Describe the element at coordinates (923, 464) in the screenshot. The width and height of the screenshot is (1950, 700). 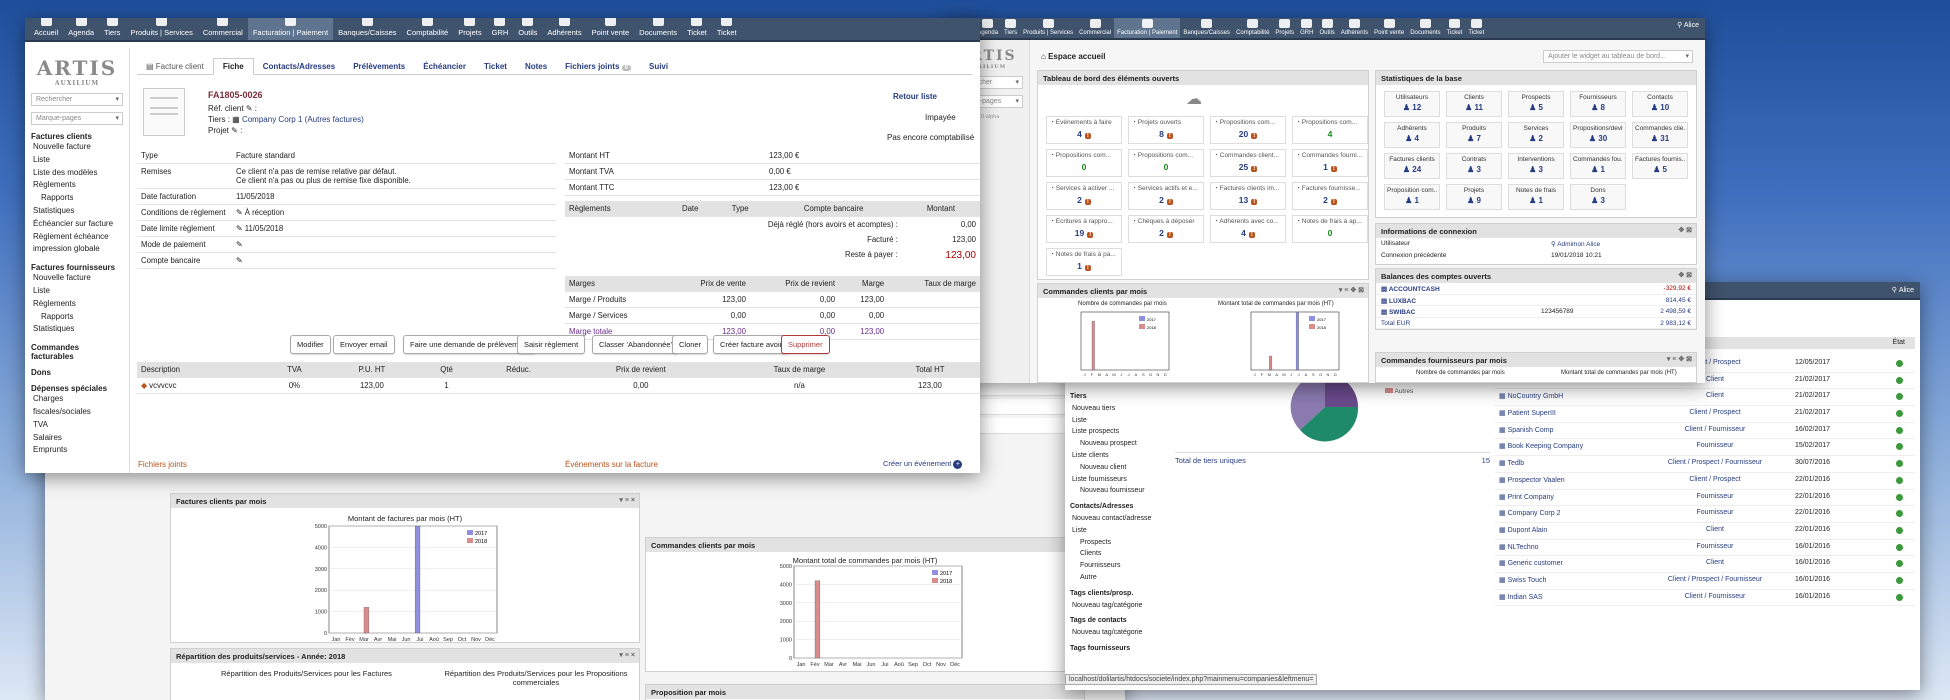
I see `create-event-button: Créer un événement +` at that location.